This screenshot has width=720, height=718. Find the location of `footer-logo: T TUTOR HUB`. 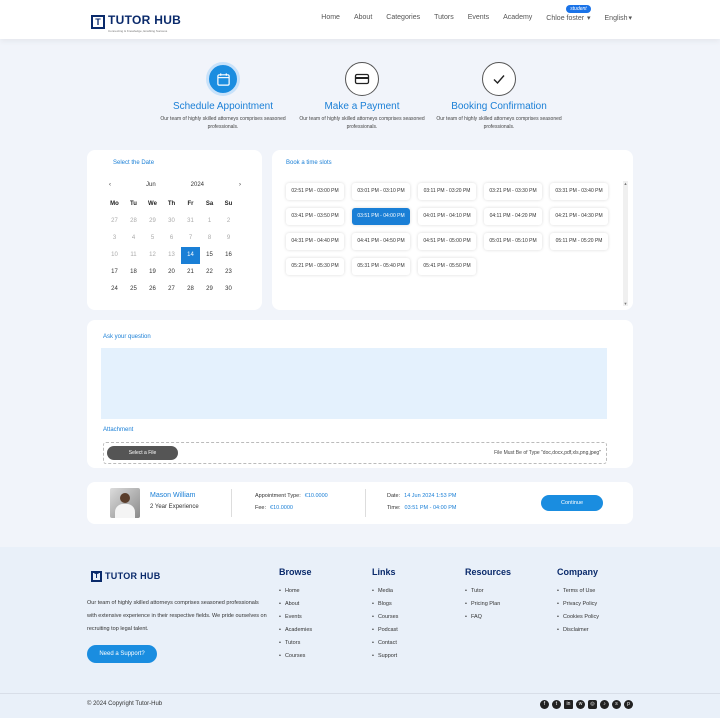

footer-logo: T TUTOR HUB is located at coordinates (126, 576).